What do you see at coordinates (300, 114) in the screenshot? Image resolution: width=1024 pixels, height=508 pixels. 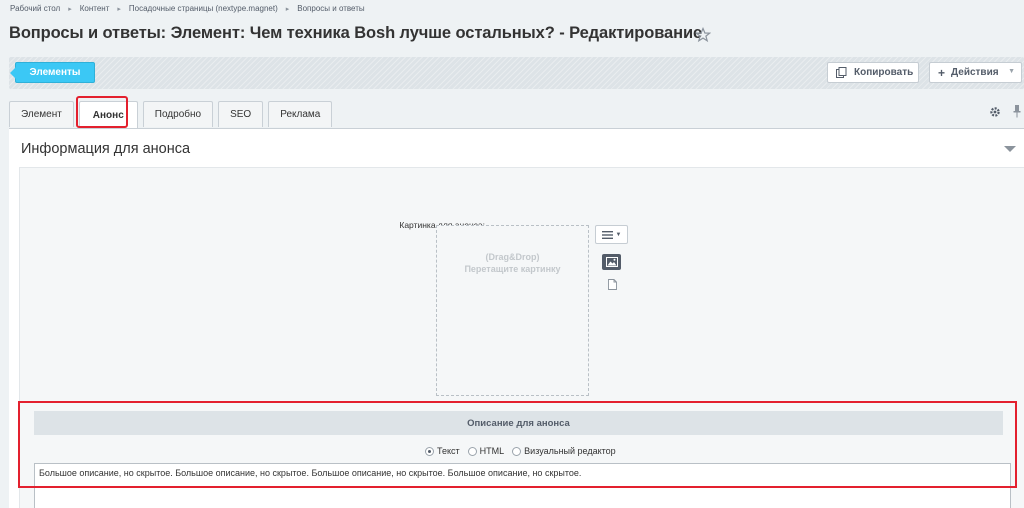 I see `tab-ads: Реклама` at bounding box center [300, 114].